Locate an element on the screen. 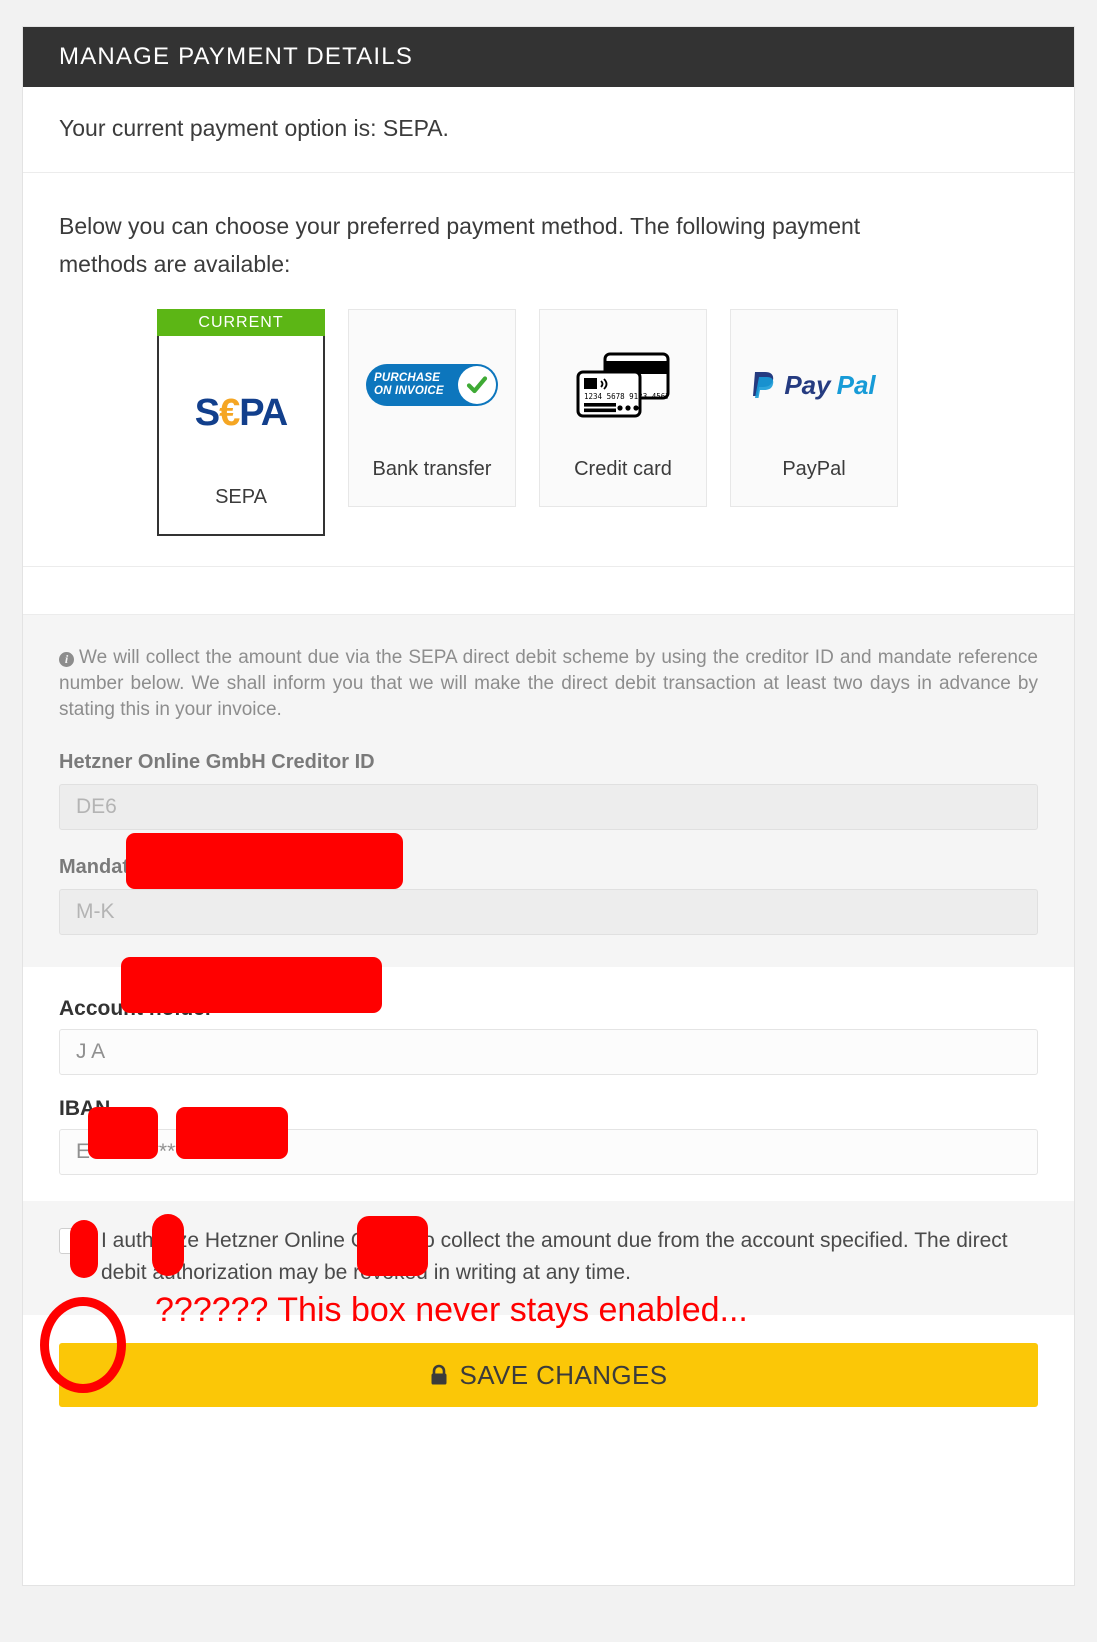  purchase-on-invoice-slot: PURCHASE ON INVOICE is located at coordinates (432, 385).